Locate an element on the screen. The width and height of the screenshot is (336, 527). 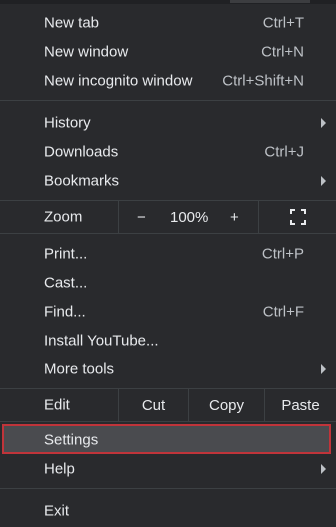
menu-item-shortcut: Ctrl+Shift+N is located at coordinates (263, 80).